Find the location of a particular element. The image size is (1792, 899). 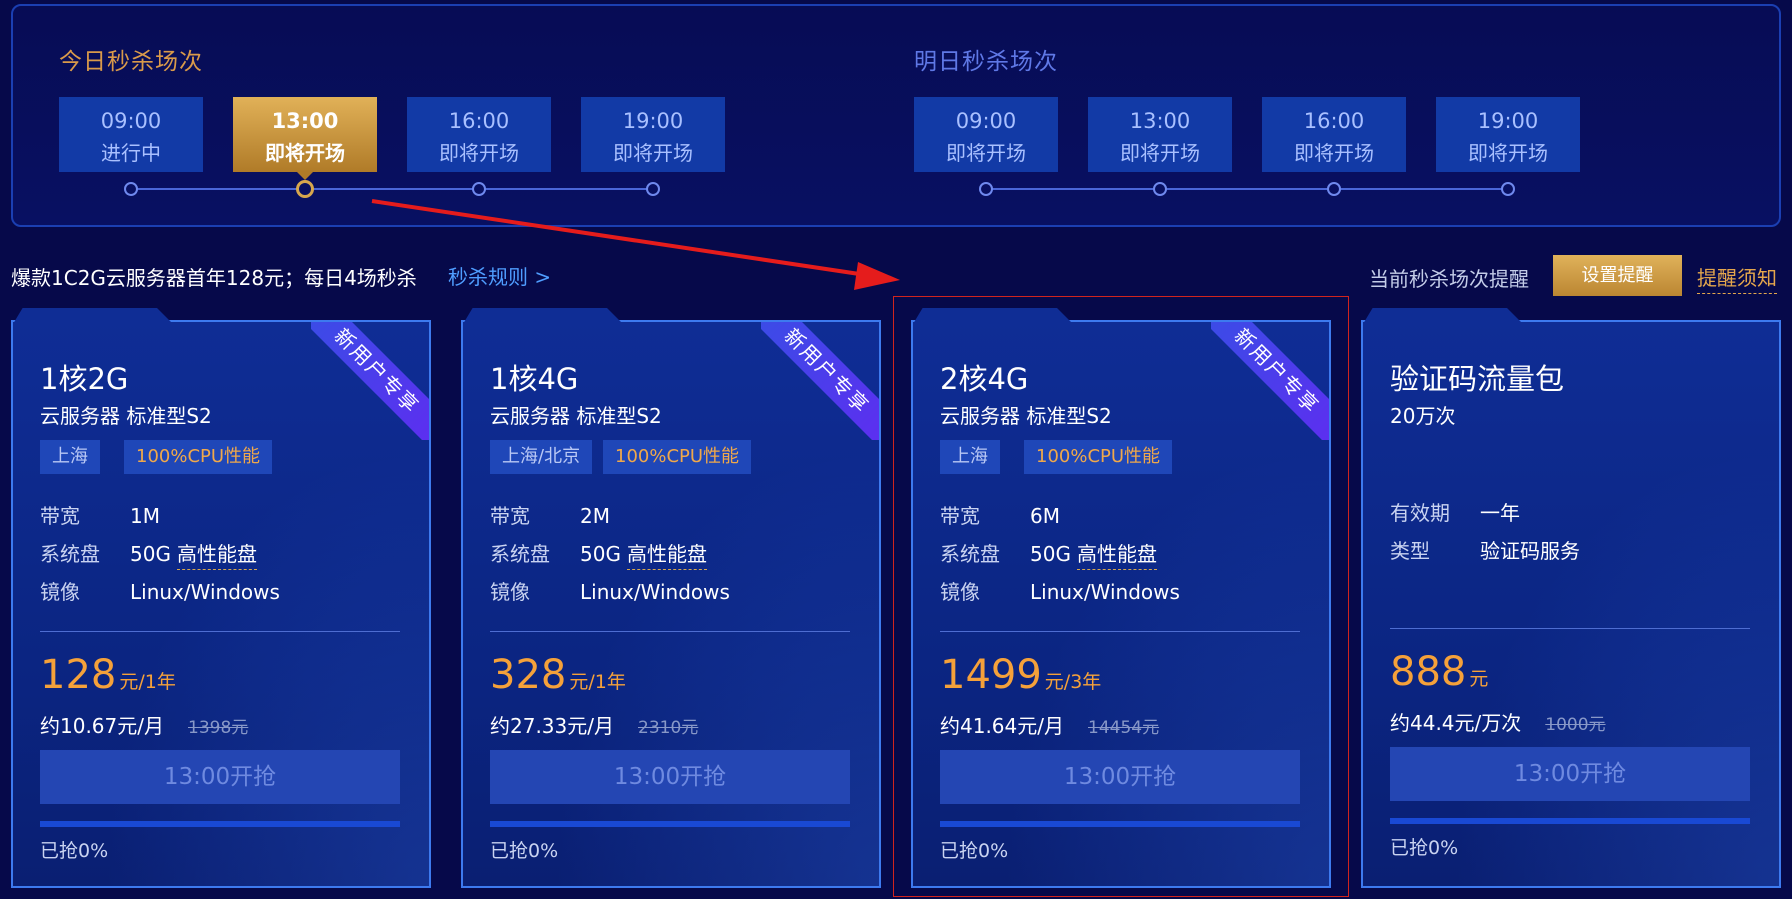

ribbon-label: 新用户专享 is located at coordinates (370, 381).